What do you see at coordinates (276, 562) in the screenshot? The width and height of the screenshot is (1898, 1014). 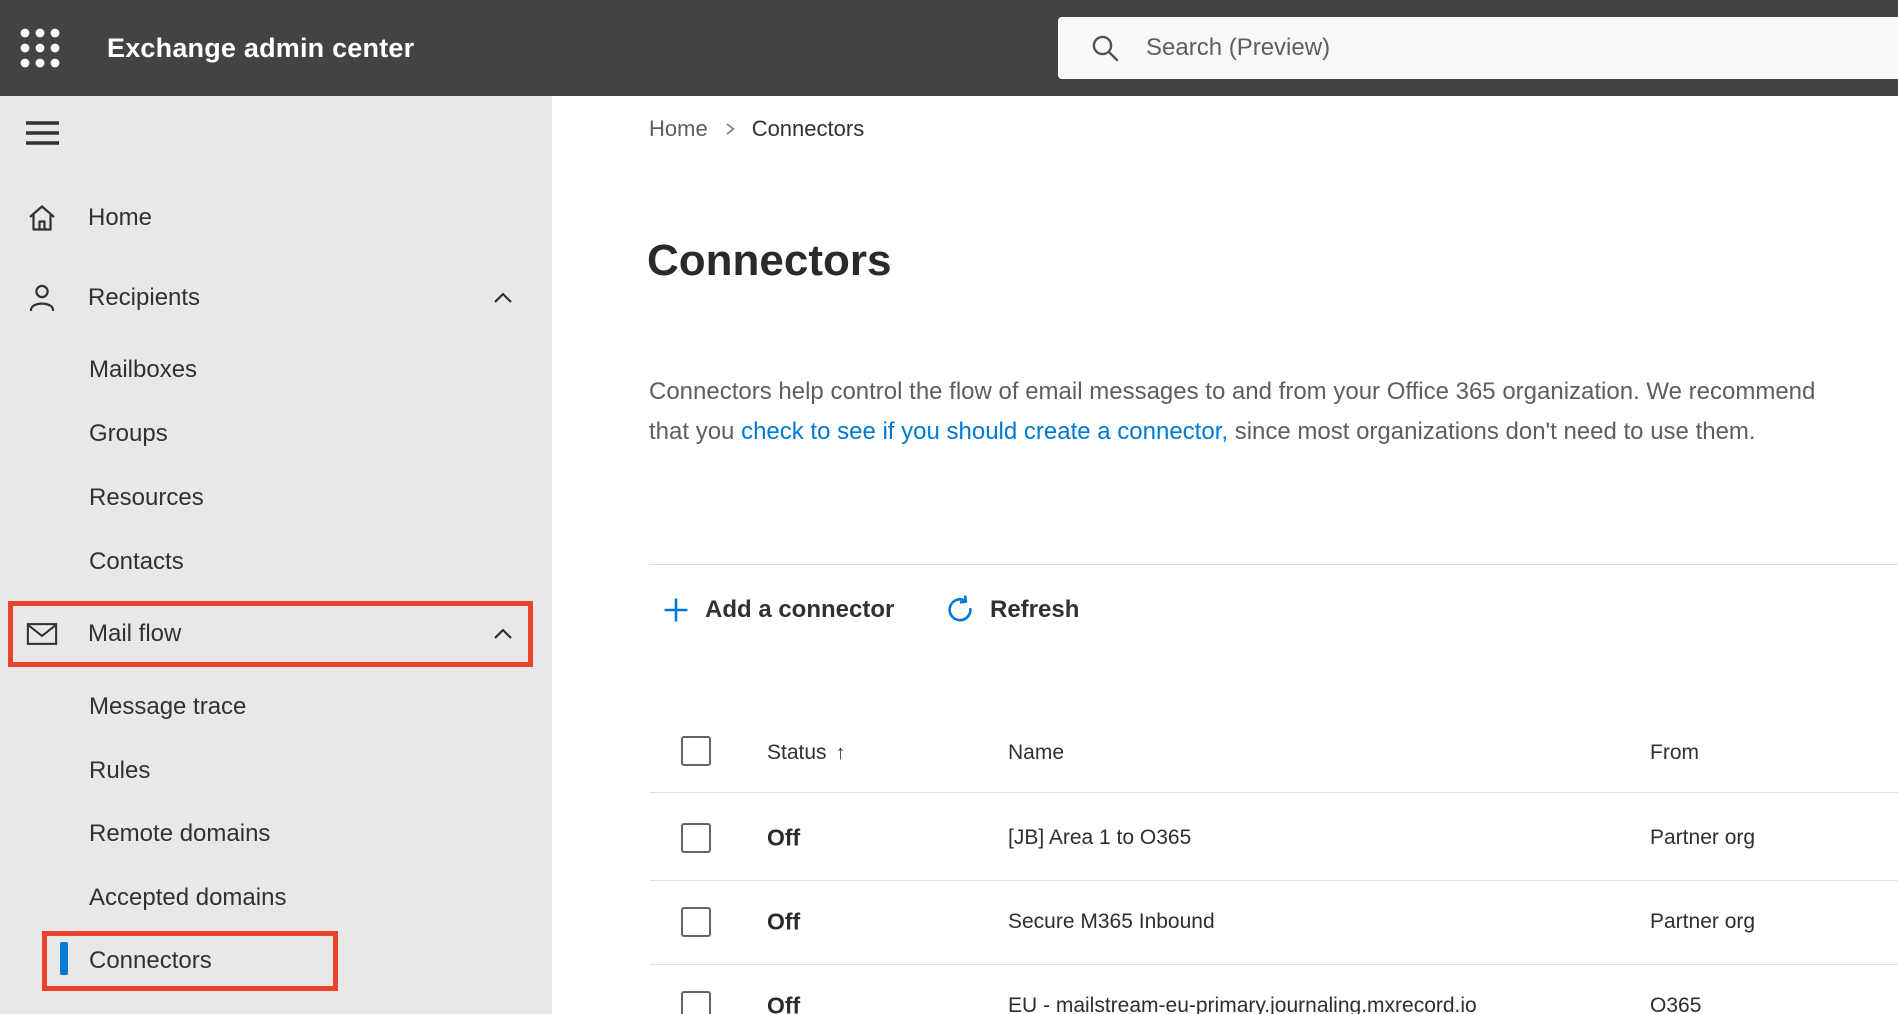 I see `sidebar-item-contacts: Contacts` at bounding box center [276, 562].